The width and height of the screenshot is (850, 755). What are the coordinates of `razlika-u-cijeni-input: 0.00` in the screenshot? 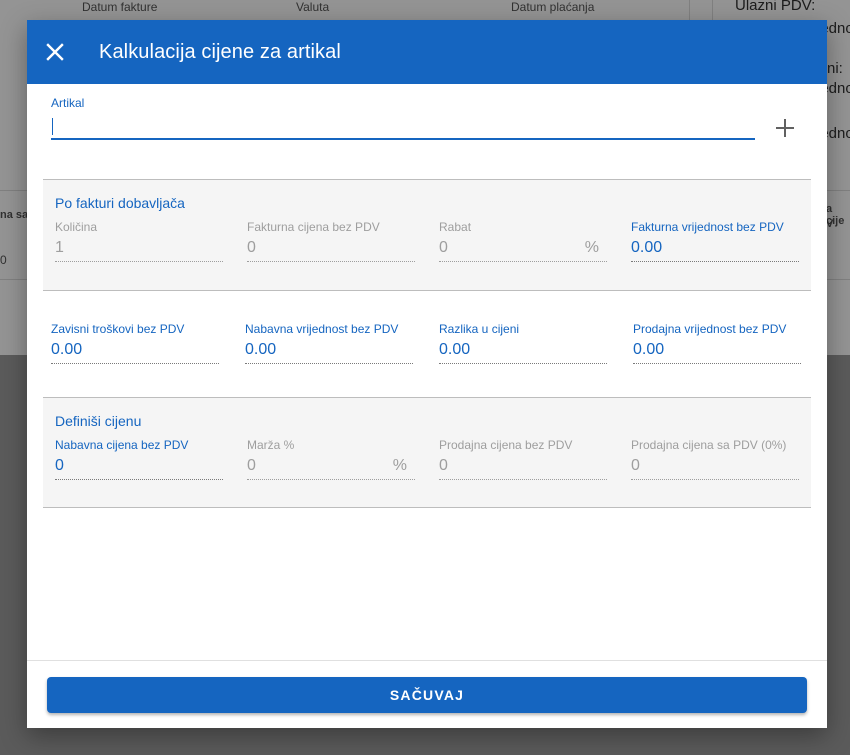 It's located at (523, 352).